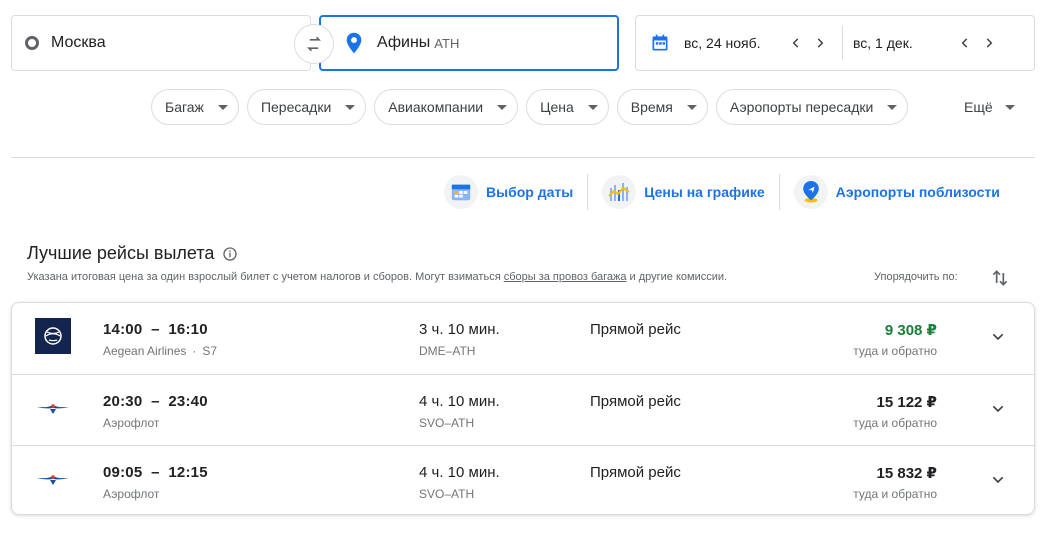 The image size is (1046, 535). Describe the element at coordinates (810, 192) in the screenshot. I see `nearby-airports-icon` at that location.